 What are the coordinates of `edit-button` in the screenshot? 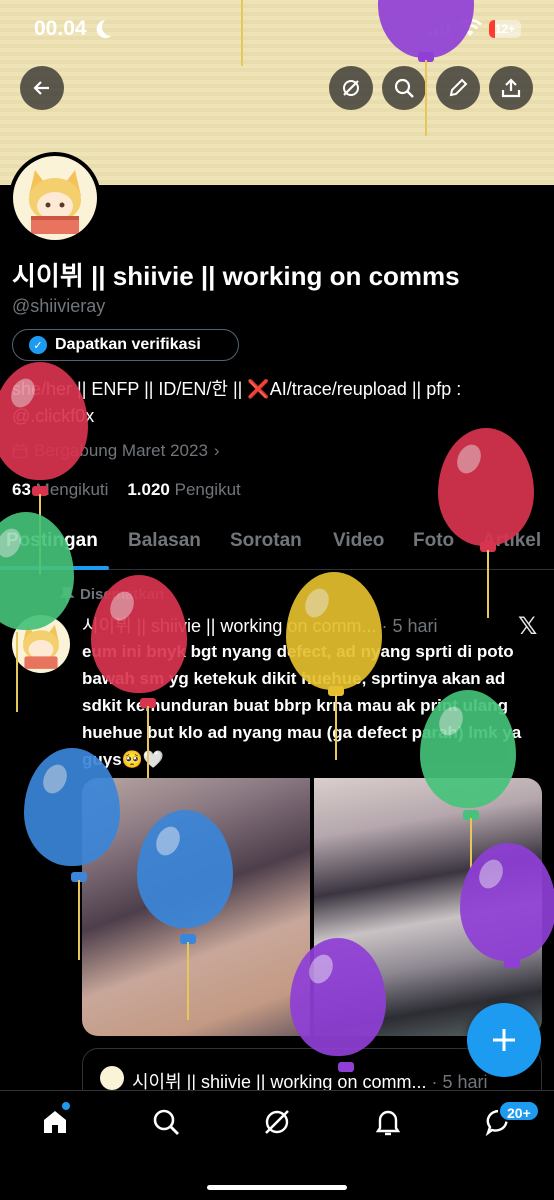 It's located at (458, 88).